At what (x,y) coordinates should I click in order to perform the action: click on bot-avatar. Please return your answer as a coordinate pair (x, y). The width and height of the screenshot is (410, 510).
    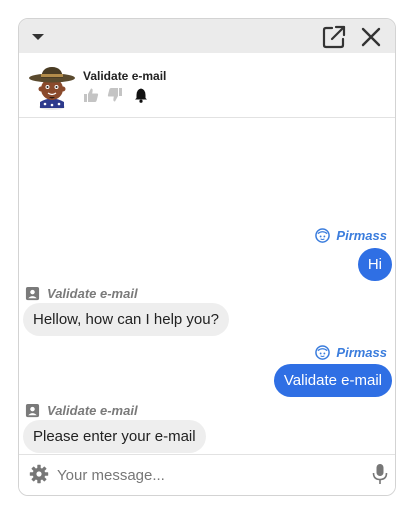
    Looking at the image, I should click on (52, 88).